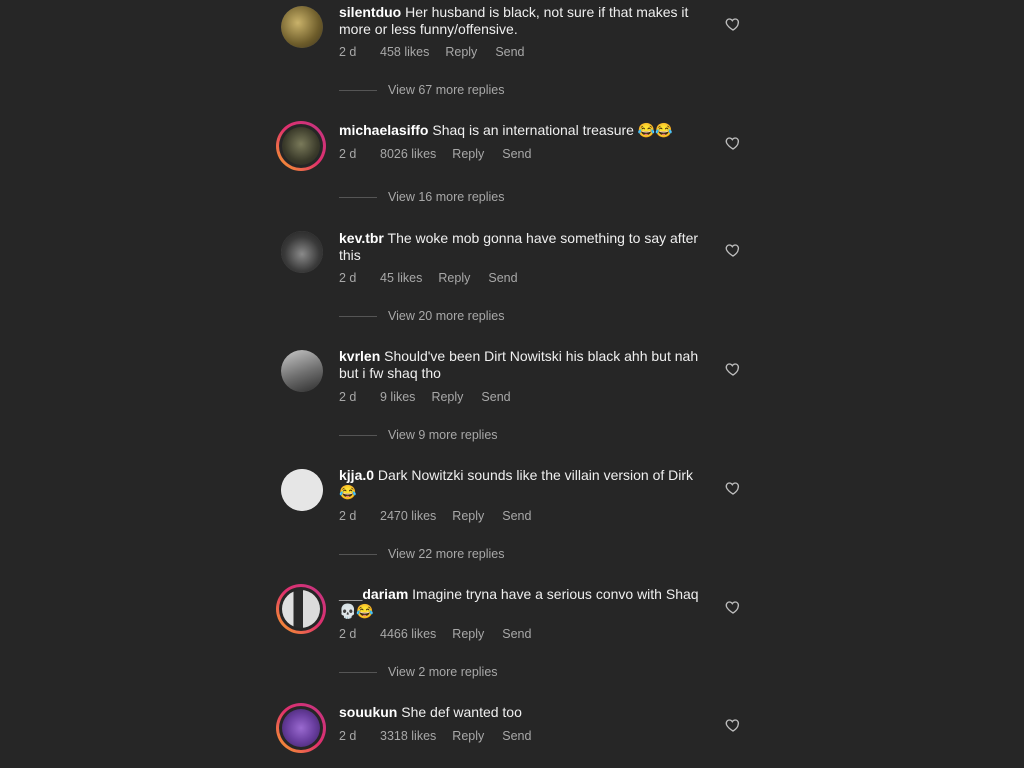  I want to click on comment-username: kjja.0, so click(356, 475).